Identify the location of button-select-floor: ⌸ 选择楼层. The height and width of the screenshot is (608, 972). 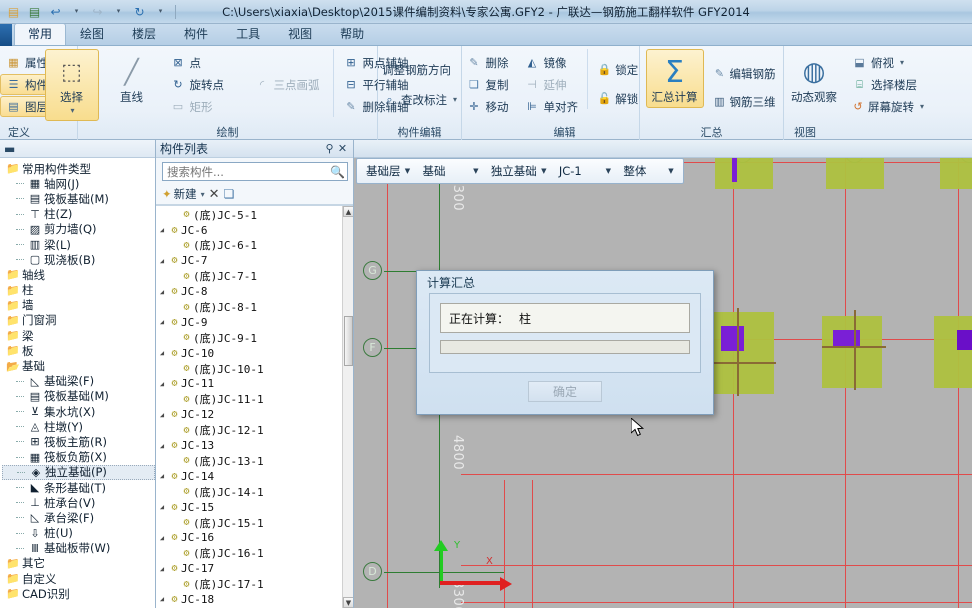
(888, 84).